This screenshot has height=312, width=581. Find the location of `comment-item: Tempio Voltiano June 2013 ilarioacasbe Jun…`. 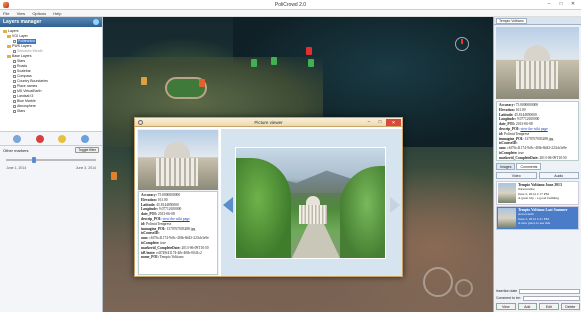

comment-item: Tempio Voltiano June 2013 ilarioacasbe Jun… is located at coordinates (537, 193).